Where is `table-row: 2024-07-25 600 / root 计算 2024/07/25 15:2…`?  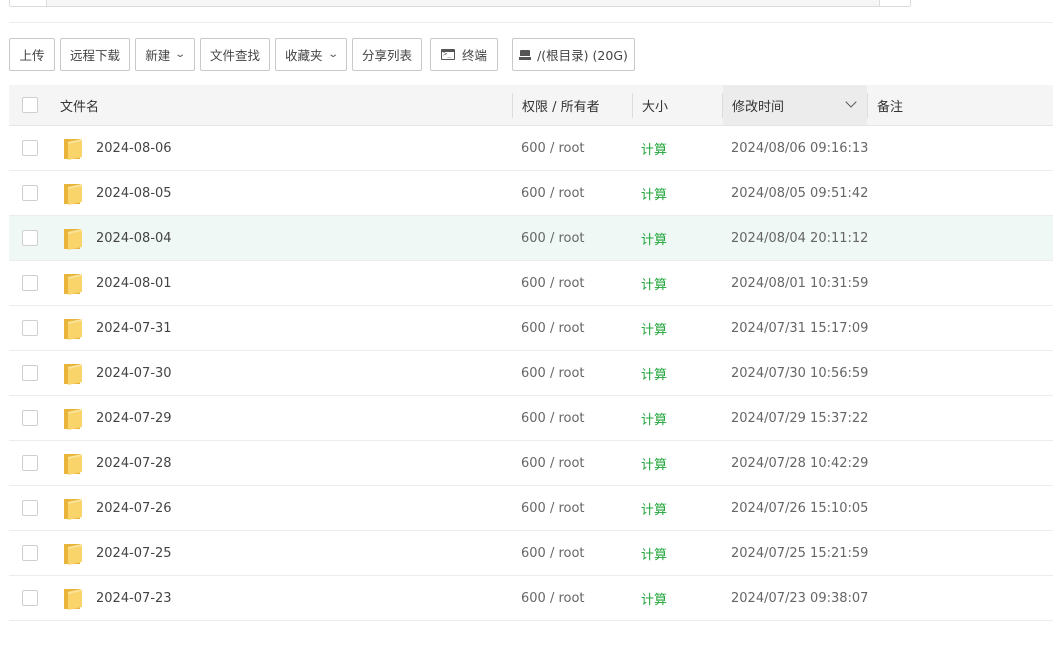 table-row: 2024-07-25 600 / root 计算 2024/07/25 15:2… is located at coordinates (531, 553).